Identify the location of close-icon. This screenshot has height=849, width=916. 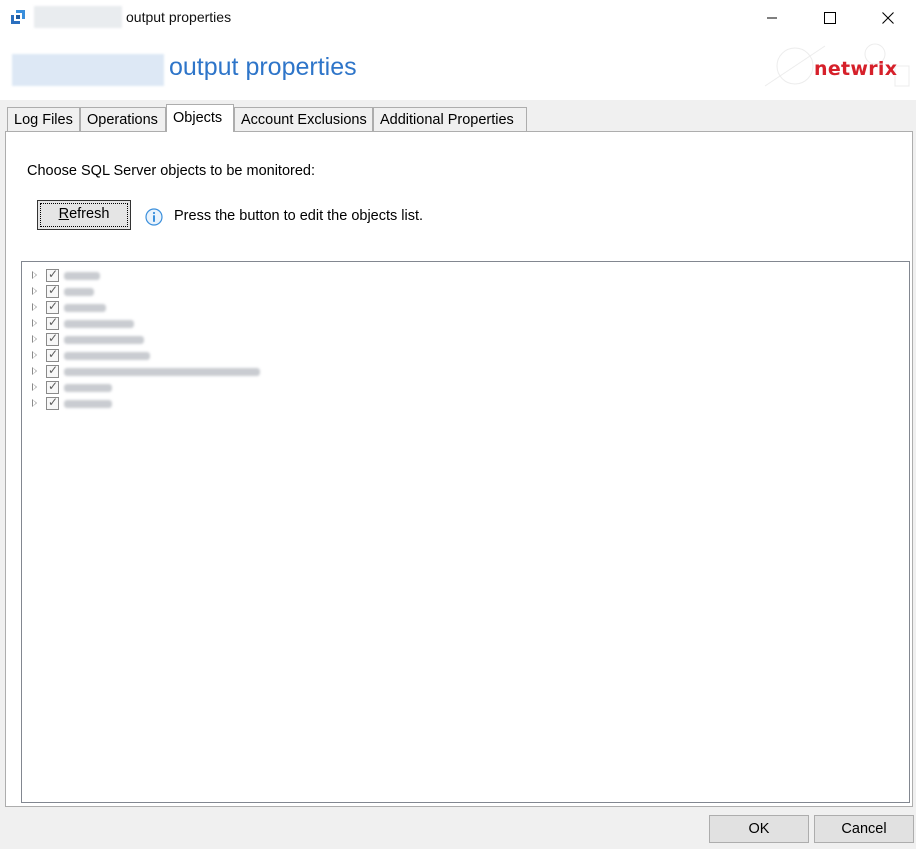
(888, 18).